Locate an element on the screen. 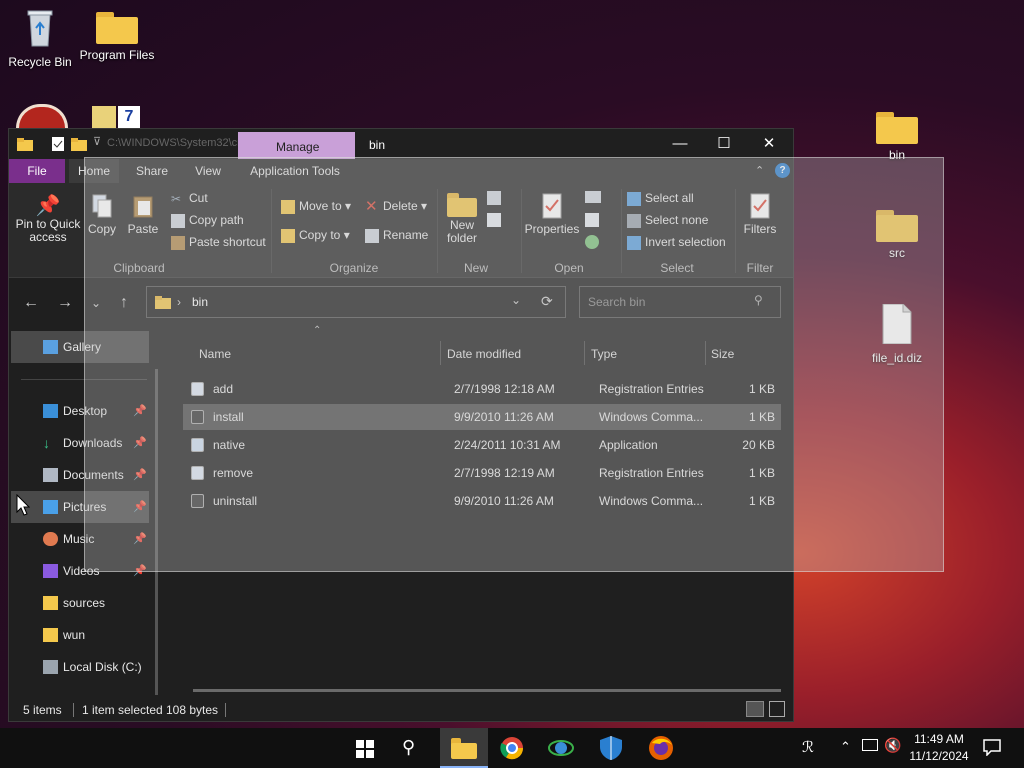  program-files-desktop-icon: Program Files is located at coordinates (117, 35).